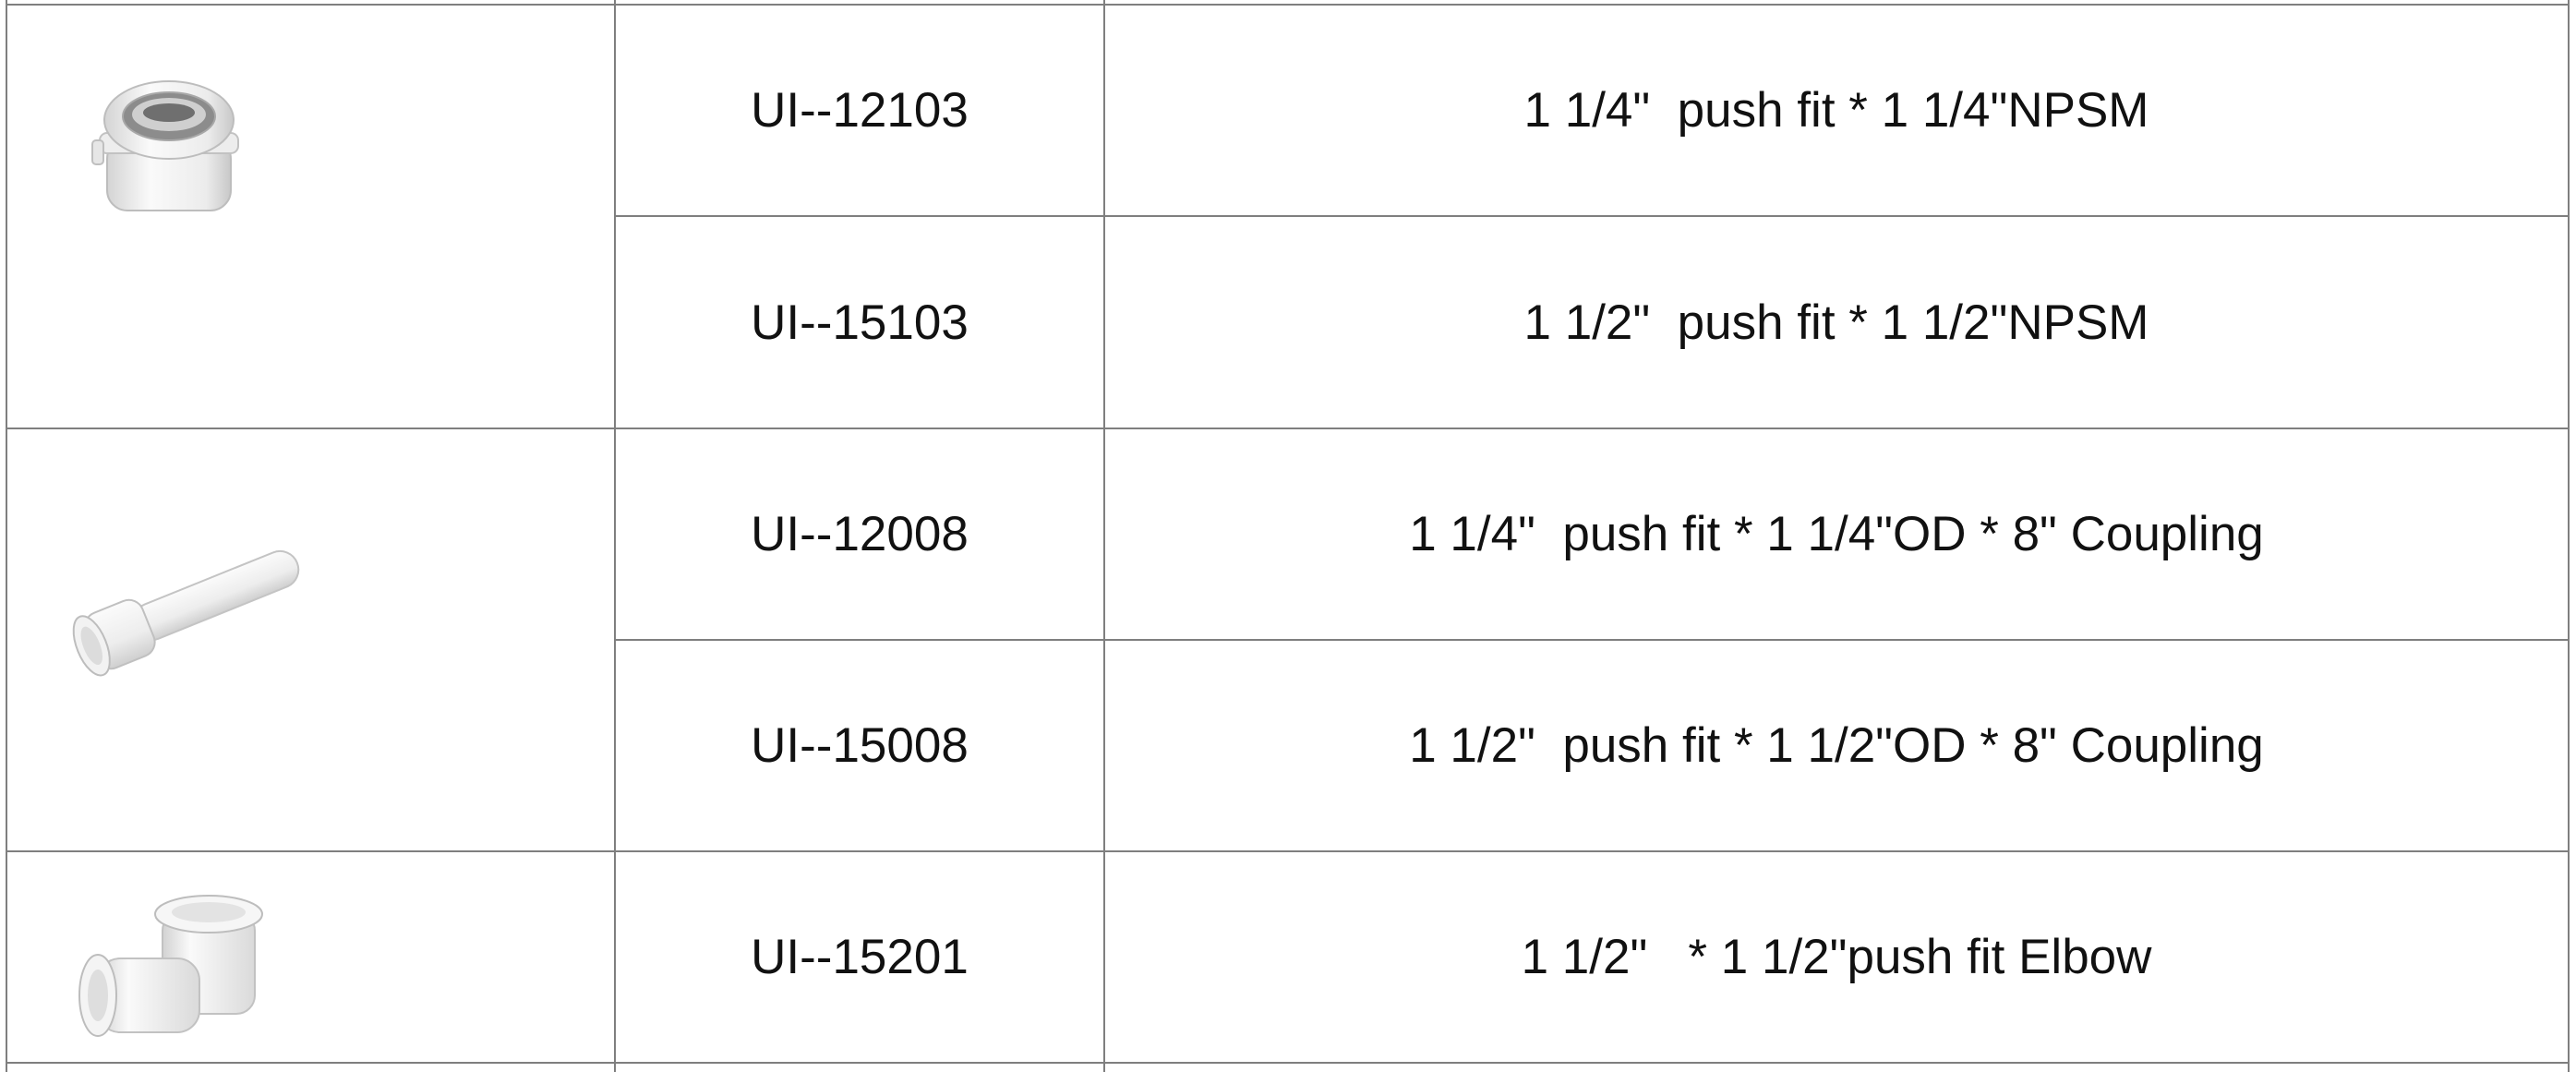 The height and width of the screenshot is (1072, 2576). What do you see at coordinates (2569, 536) in the screenshot?
I see `table-border-right` at bounding box center [2569, 536].